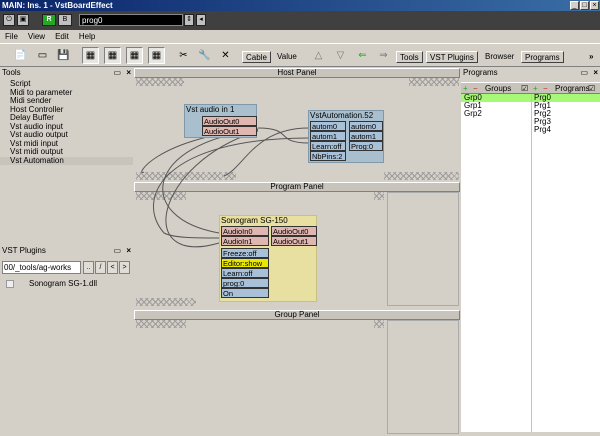  Describe the element at coordinates (283, 135) in the screenshot. I see `cable` at that location.